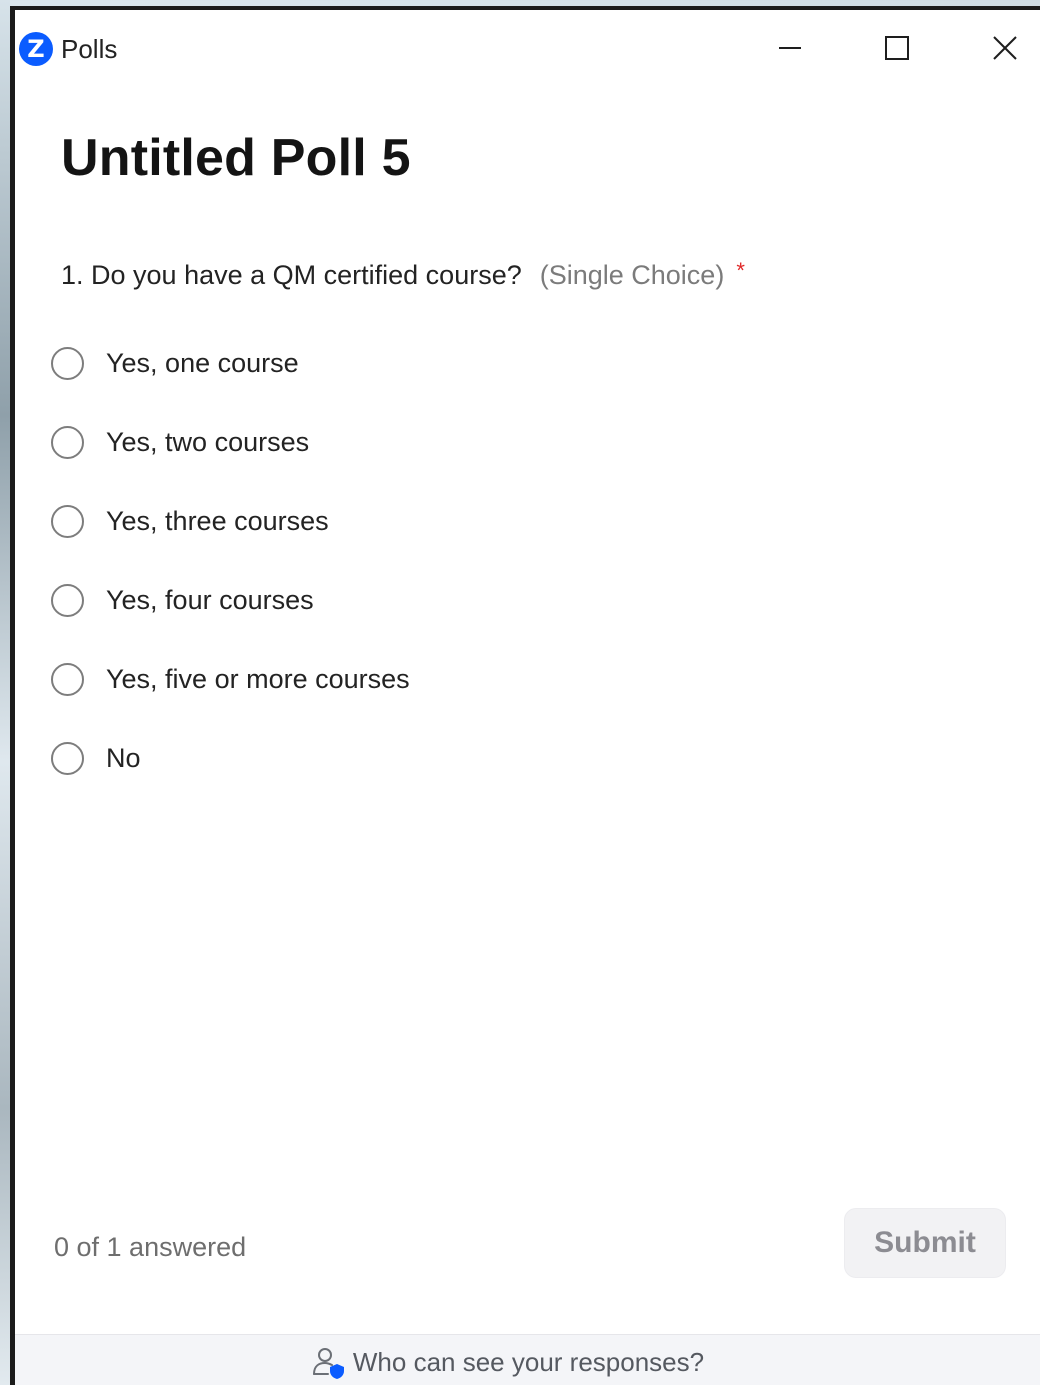 Image resolution: width=1040 pixels, height=1385 pixels. Describe the element at coordinates (36, 49) in the screenshot. I see `zoom-logo-icon: Z` at that location.